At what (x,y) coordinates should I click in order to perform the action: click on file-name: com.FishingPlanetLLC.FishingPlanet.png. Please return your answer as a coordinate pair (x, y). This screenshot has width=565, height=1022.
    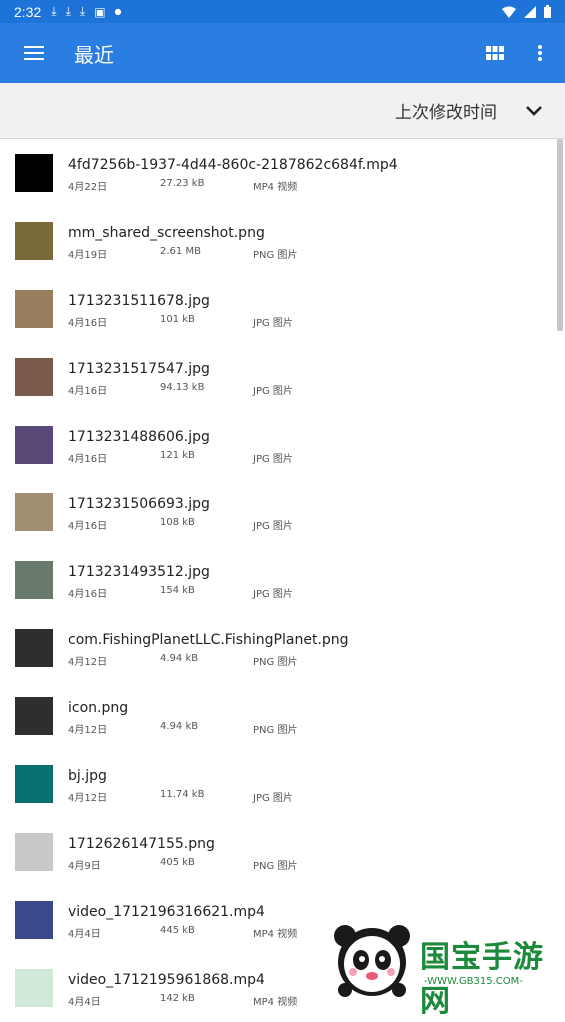
    Looking at the image, I should click on (208, 640).